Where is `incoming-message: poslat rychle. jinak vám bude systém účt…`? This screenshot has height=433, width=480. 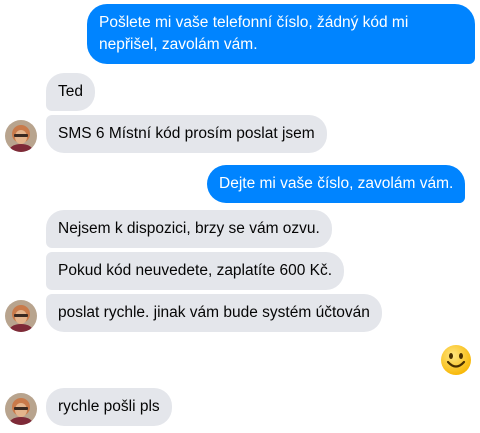 incoming-message: poslat rychle. jinak vám bude systém účt… is located at coordinates (214, 313).